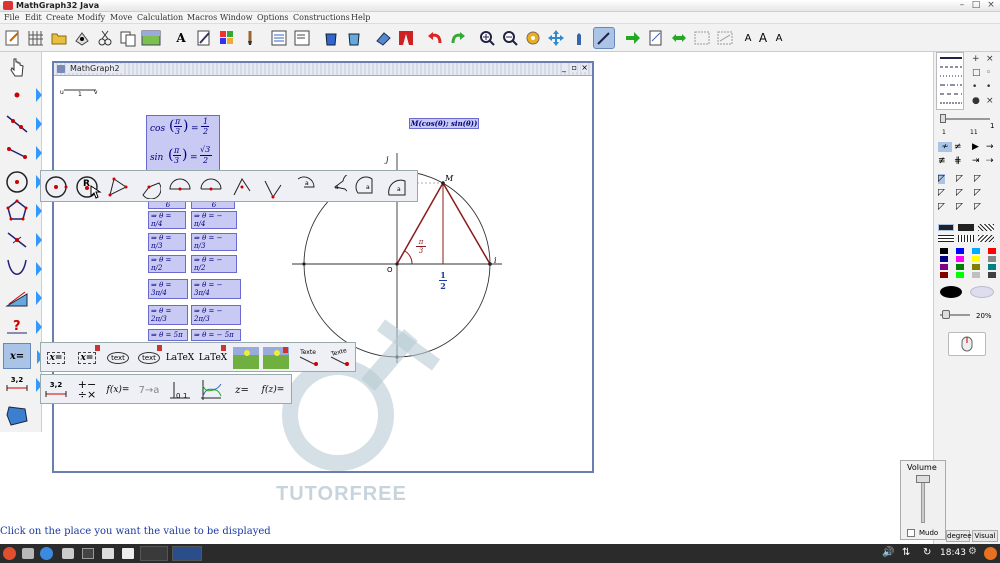 This screenshot has height=563, width=1000. What do you see at coordinates (23, 356) in the screenshot?
I see `calculation-display-tool: x=` at bounding box center [23, 356].